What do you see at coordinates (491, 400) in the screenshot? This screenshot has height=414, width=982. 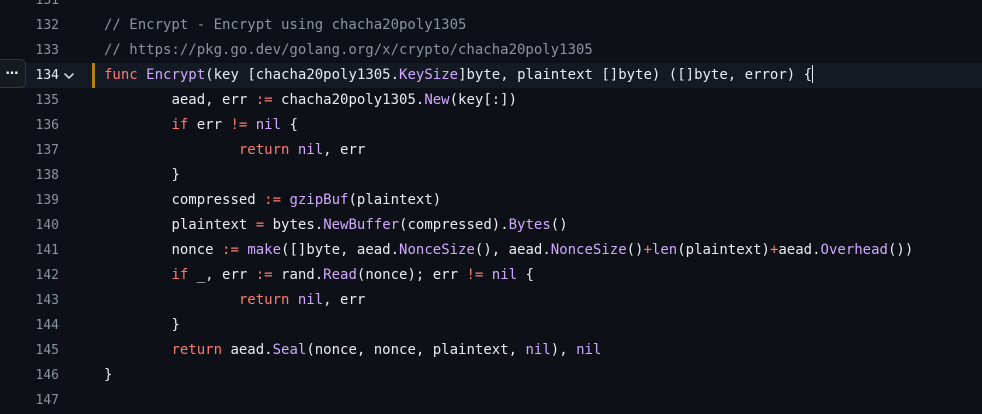 I see `code-line-147: 147` at bounding box center [491, 400].